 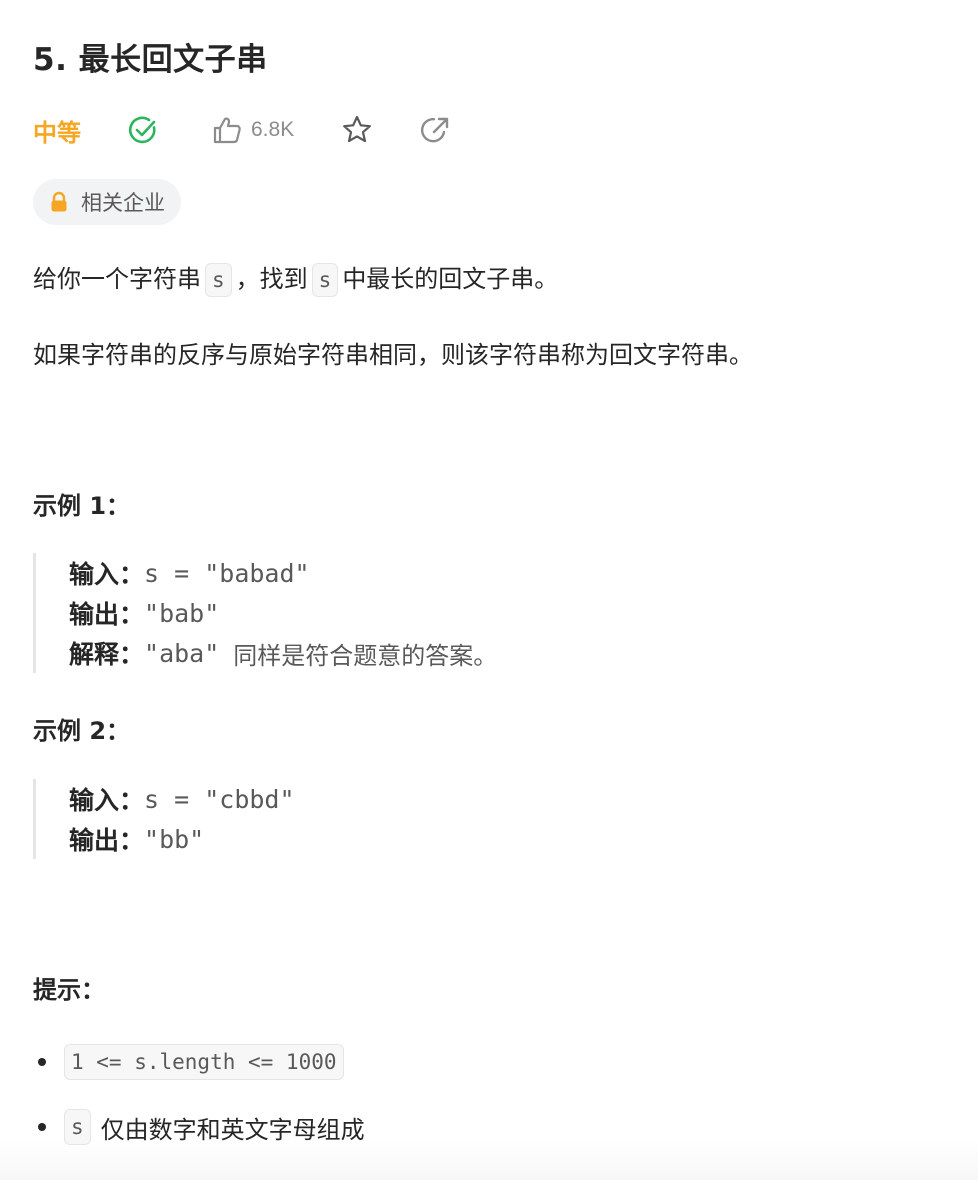 What do you see at coordinates (182, 653) in the screenshot?
I see `explanation-code: "aba"` at bounding box center [182, 653].